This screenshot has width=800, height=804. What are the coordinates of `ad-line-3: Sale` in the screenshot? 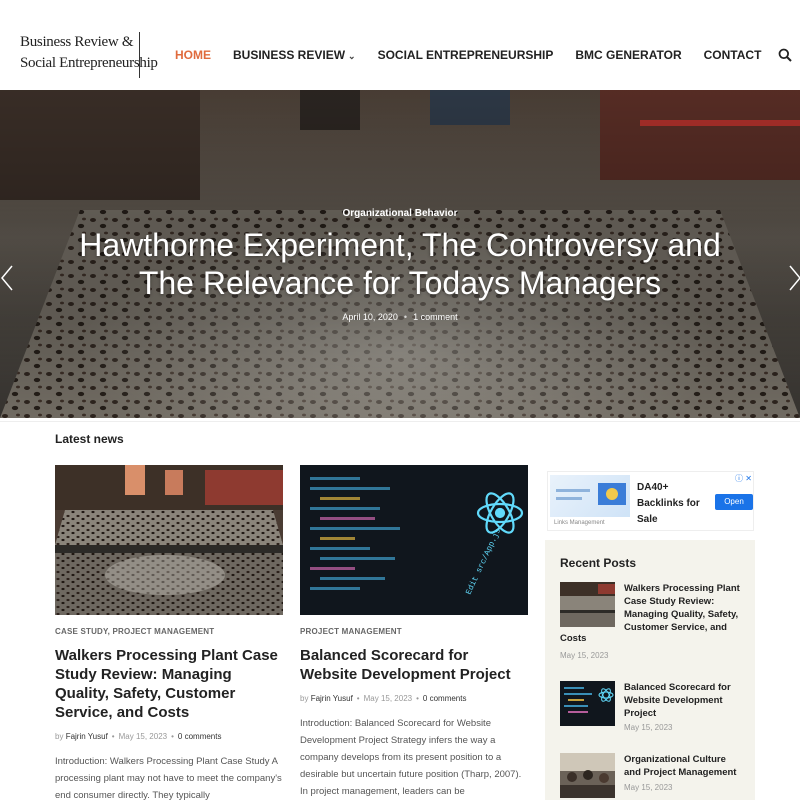 It's located at (647, 519).